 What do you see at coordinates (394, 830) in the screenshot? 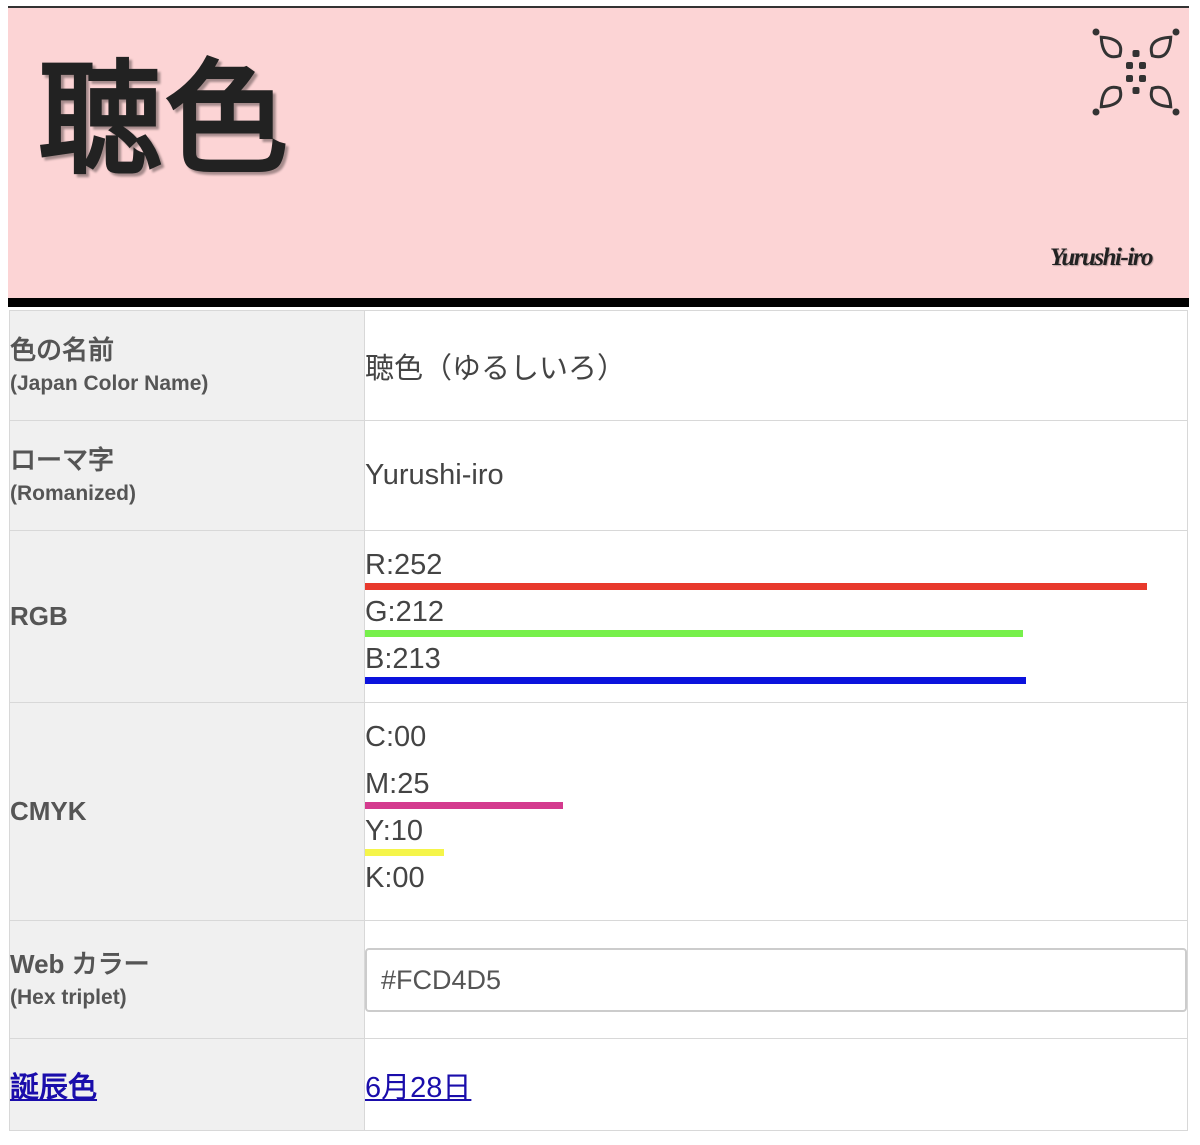
I see `cmyk-channel-label: Y:10` at bounding box center [394, 830].